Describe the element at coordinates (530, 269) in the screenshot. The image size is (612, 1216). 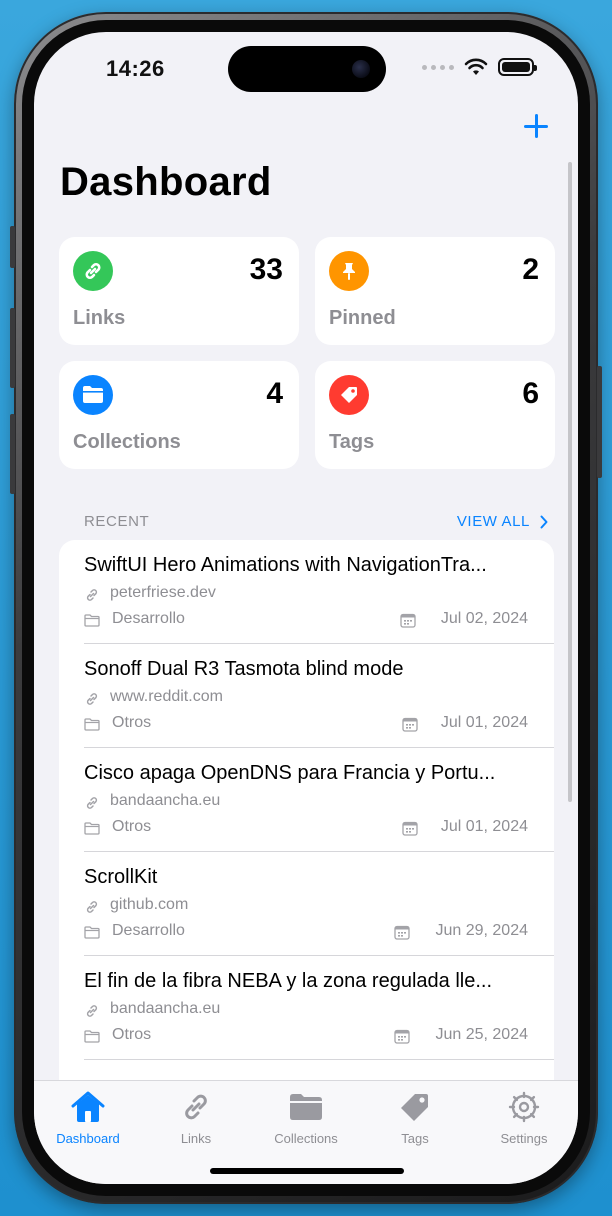
I see `stat-count: 2` at that location.